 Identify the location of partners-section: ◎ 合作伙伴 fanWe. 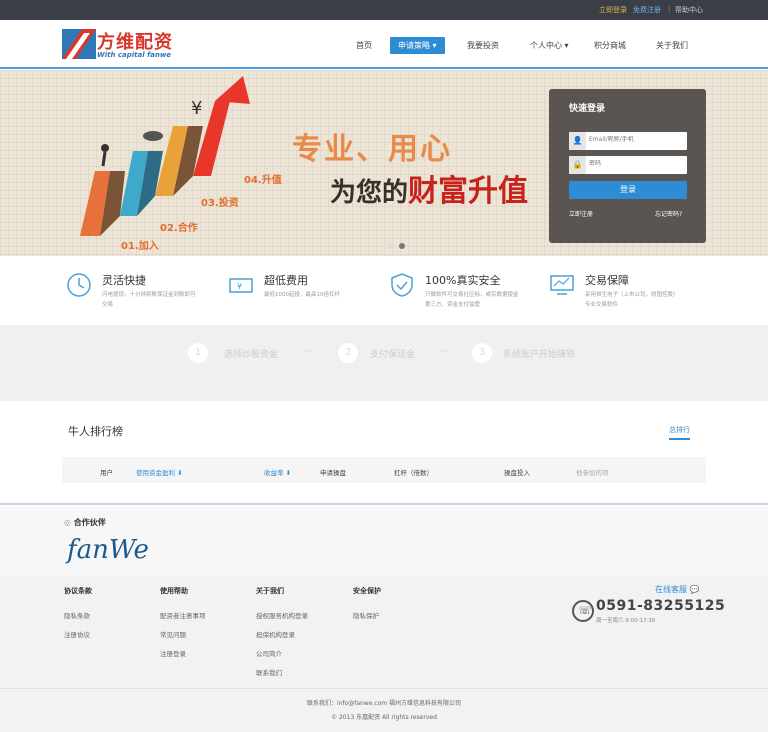
(384, 541).